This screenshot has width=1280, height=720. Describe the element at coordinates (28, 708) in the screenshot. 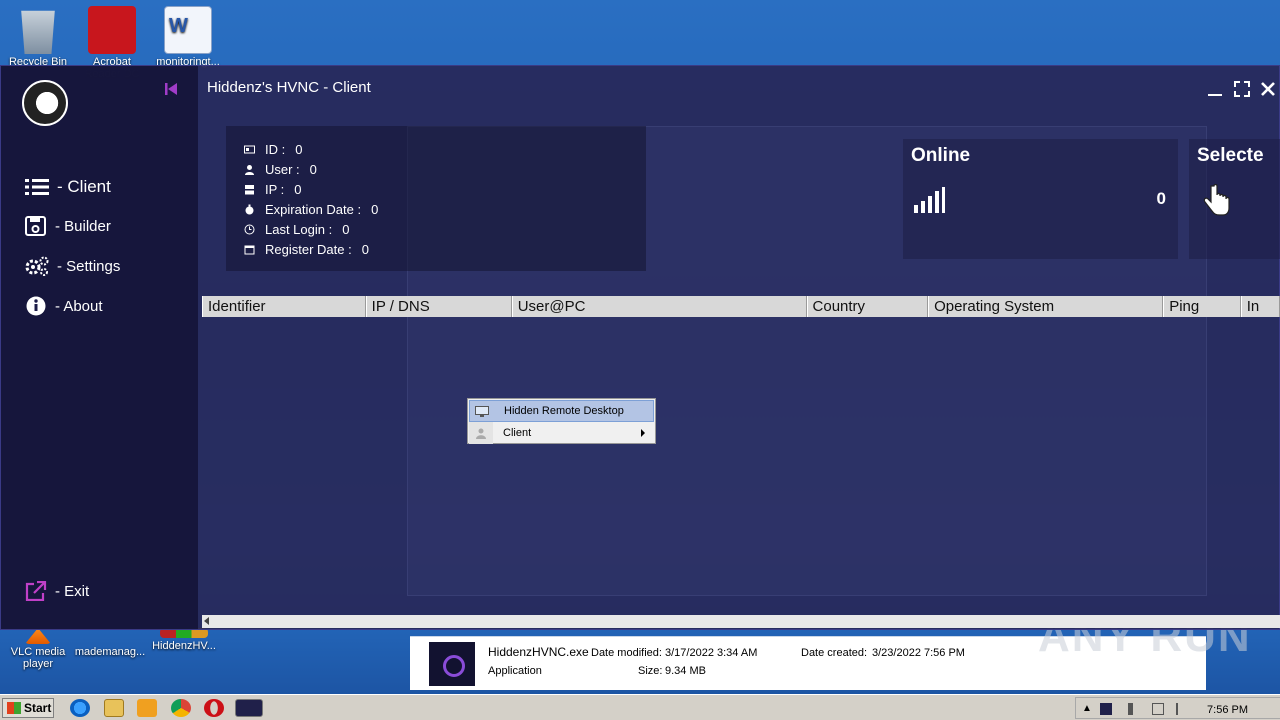

I see `start-button: Start` at that location.